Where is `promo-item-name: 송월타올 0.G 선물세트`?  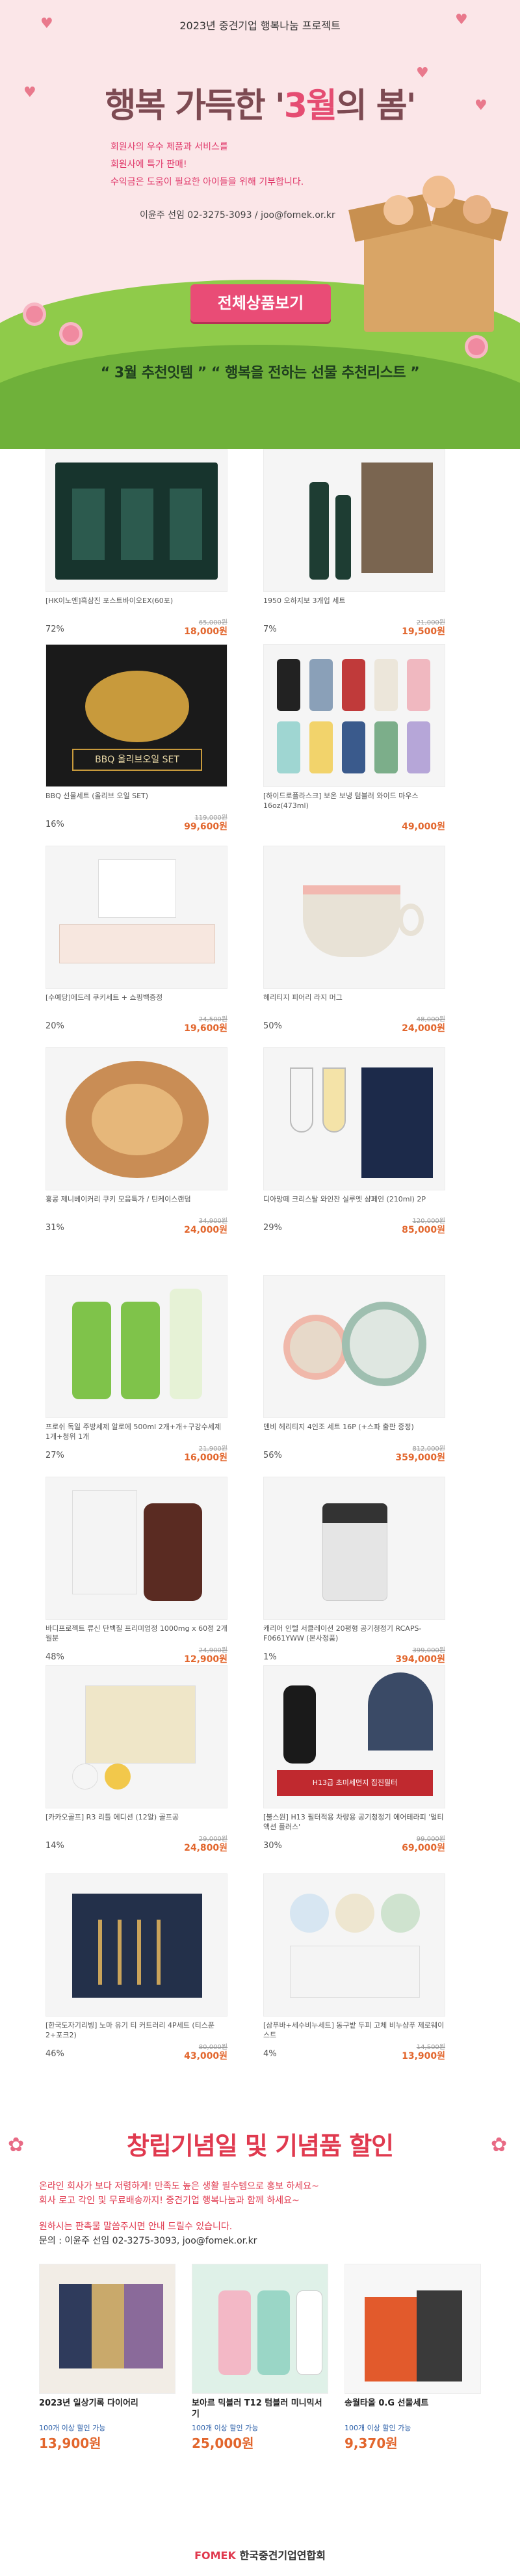
promo-item-name: 송월타올 0.G 선물세트 is located at coordinates (387, 2403).